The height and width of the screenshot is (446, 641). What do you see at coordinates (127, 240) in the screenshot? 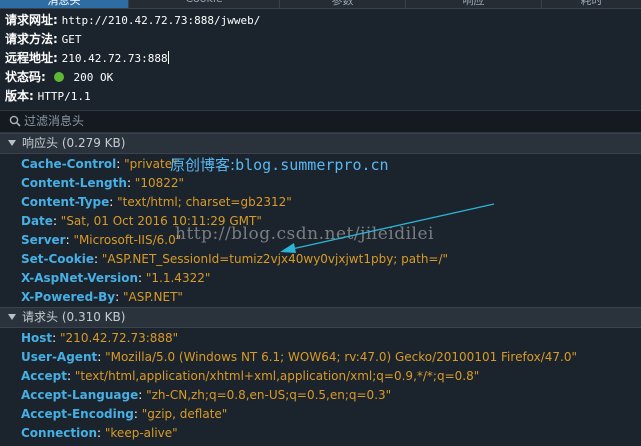
I see `header-value: "Microsoft-IIS/6.0"` at bounding box center [127, 240].